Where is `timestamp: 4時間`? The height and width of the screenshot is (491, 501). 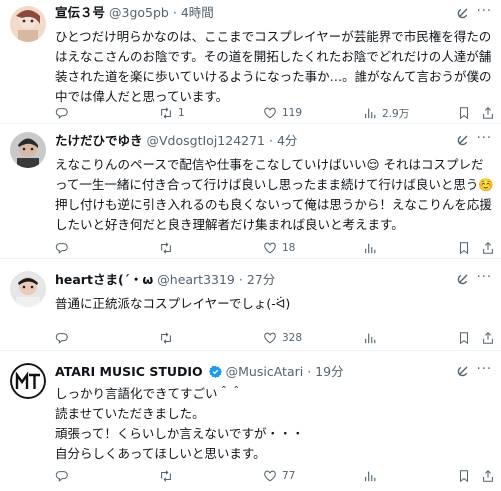
timestamp: 4時間 is located at coordinates (197, 12).